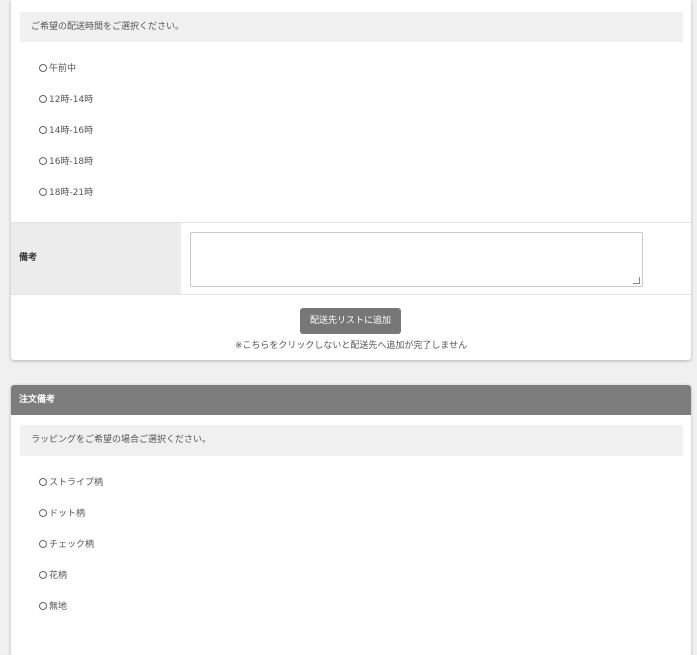 This screenshot has height=655, width=697. What do you see at coordinates (58, 576) in the screenshot?
I see `wrapping-option-label: 花柄` at bounding box center [58, 576].